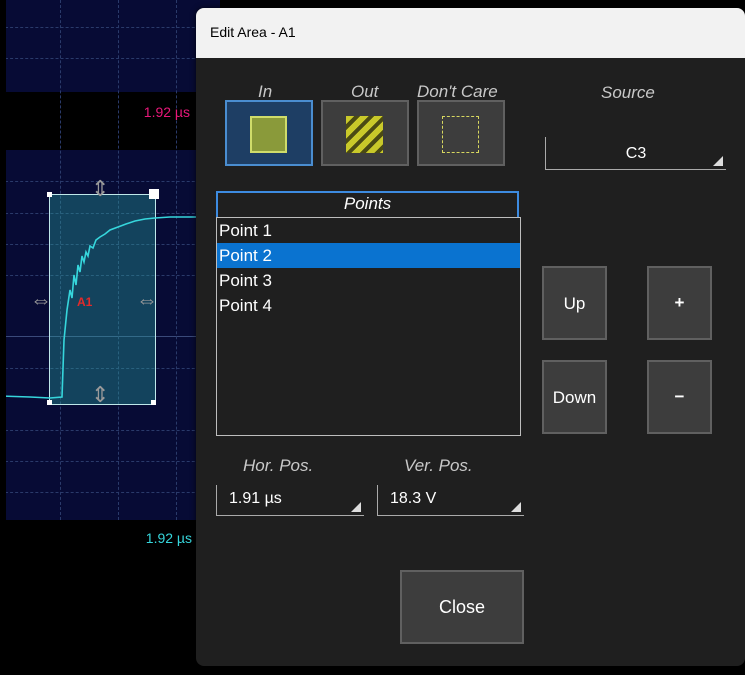 This screenshot has width=745, height=675. I want to click on points-list: Point 1 Point 2 Point 3 Point 4, so click(368, 326).